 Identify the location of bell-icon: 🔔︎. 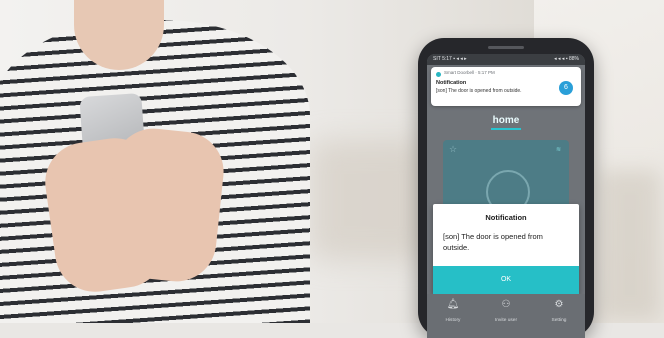
(453, 304).